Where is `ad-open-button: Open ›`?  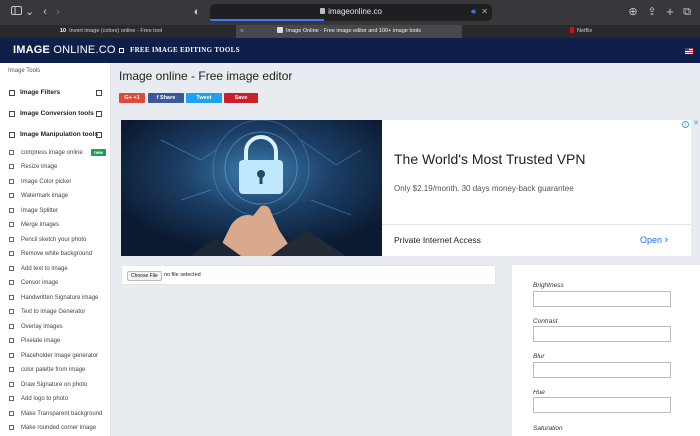 ad-open-button: Open › is located at coordinates (654, 240).